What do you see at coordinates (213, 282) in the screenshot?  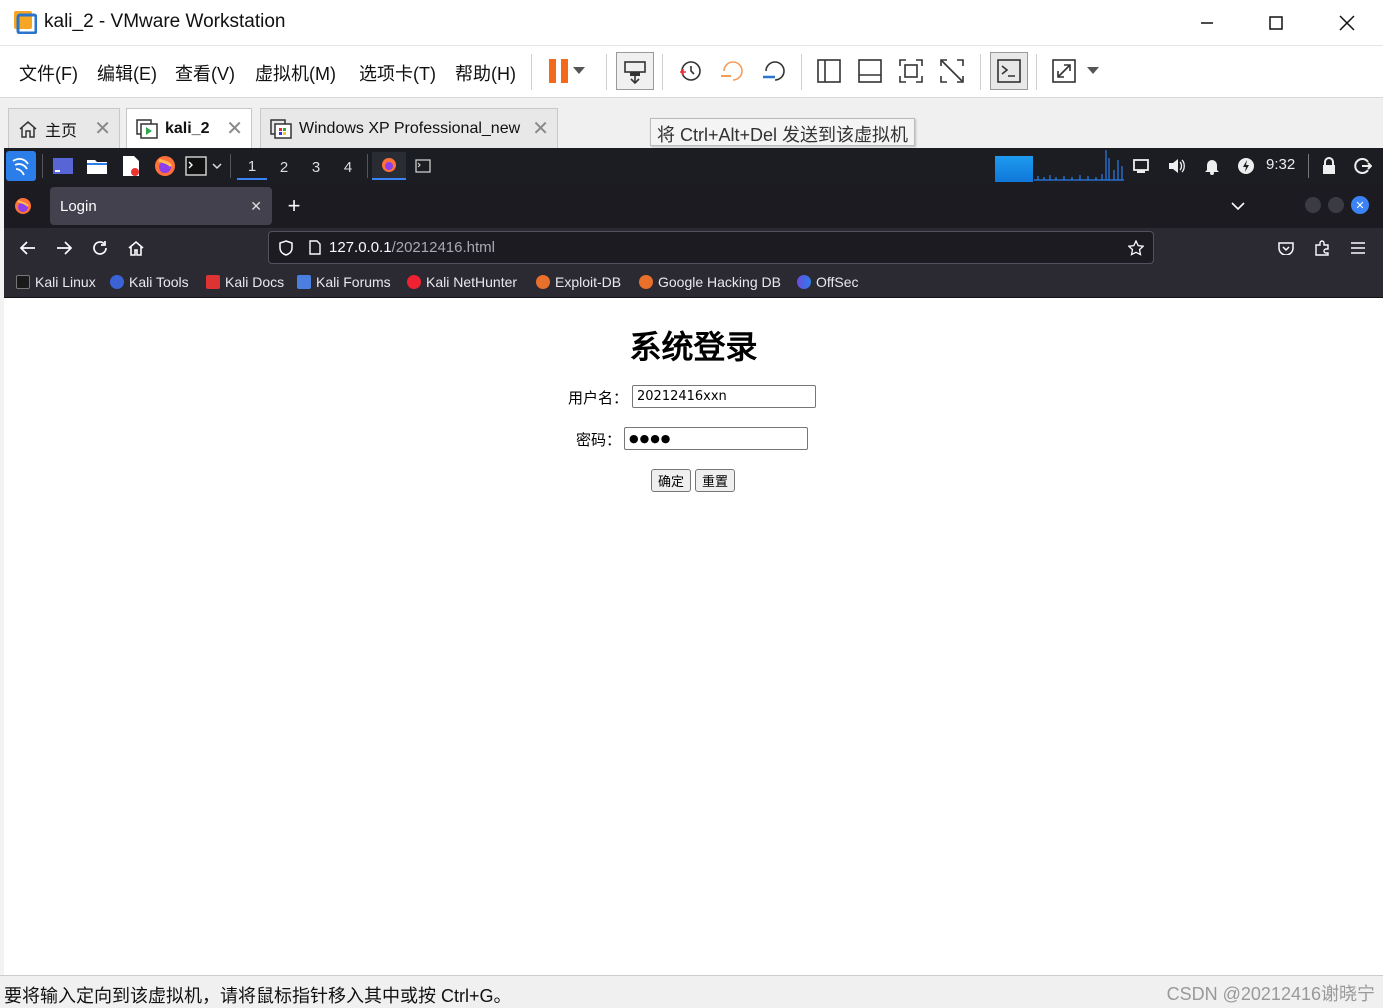 I see `kali-docs-icon` at bounding box center [213, 282].